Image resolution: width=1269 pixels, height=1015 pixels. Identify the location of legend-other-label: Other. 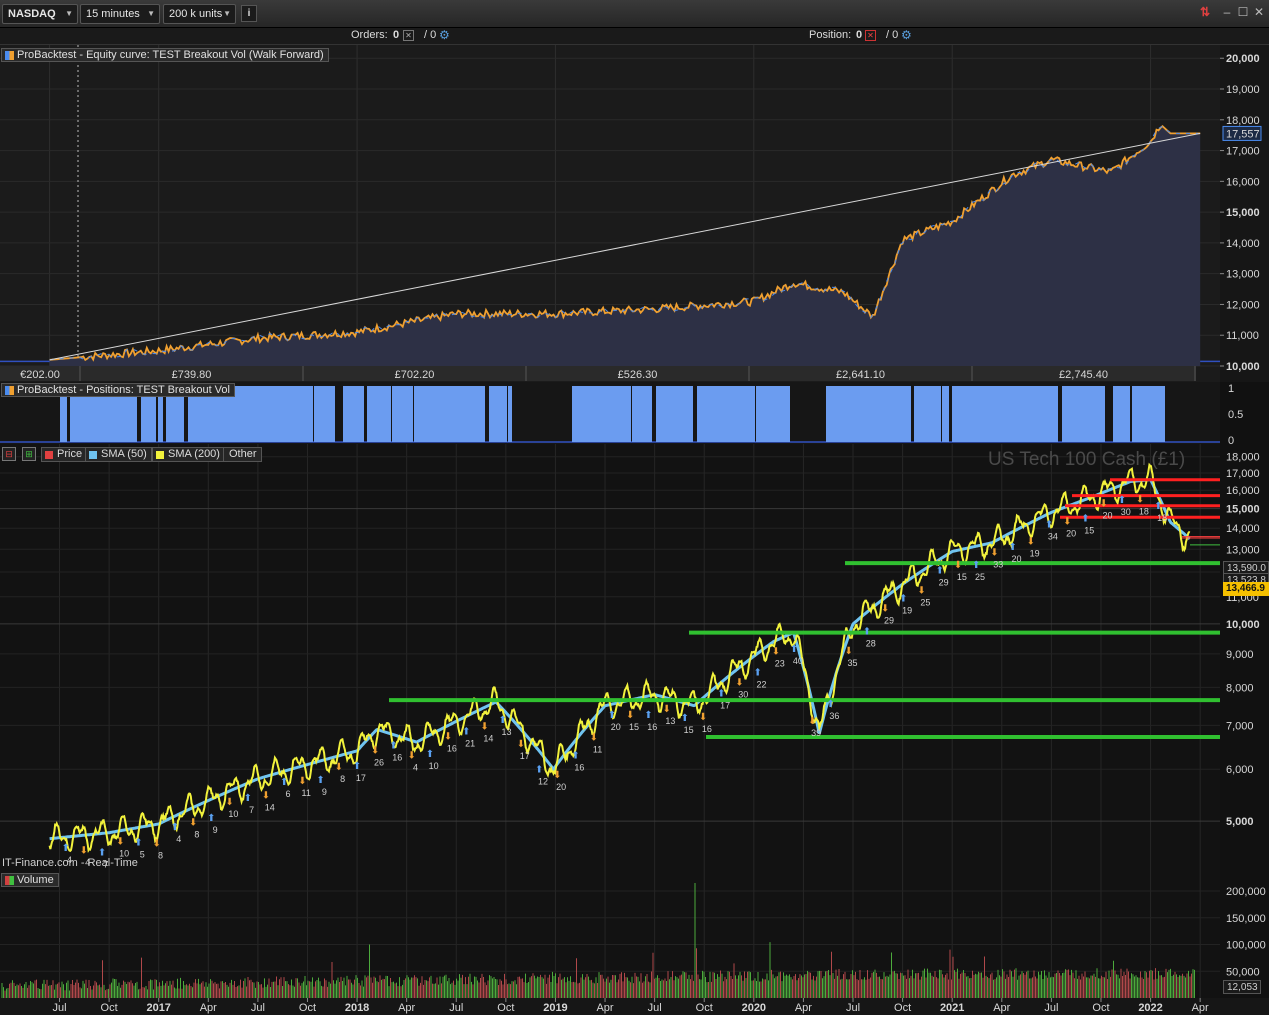
(243, 454).